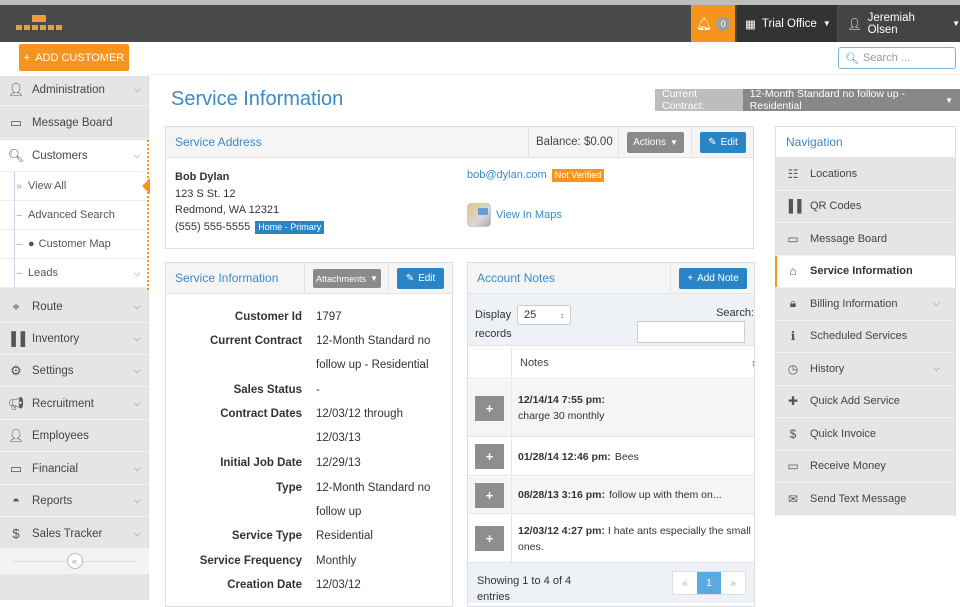 This screenshot has width=960, height=607. What do you see at coordinates (524, 589) in the screenshot?
I see `showing-entries: Showing 1 to 4 of 4 entries` at bounding box center [524, 589].